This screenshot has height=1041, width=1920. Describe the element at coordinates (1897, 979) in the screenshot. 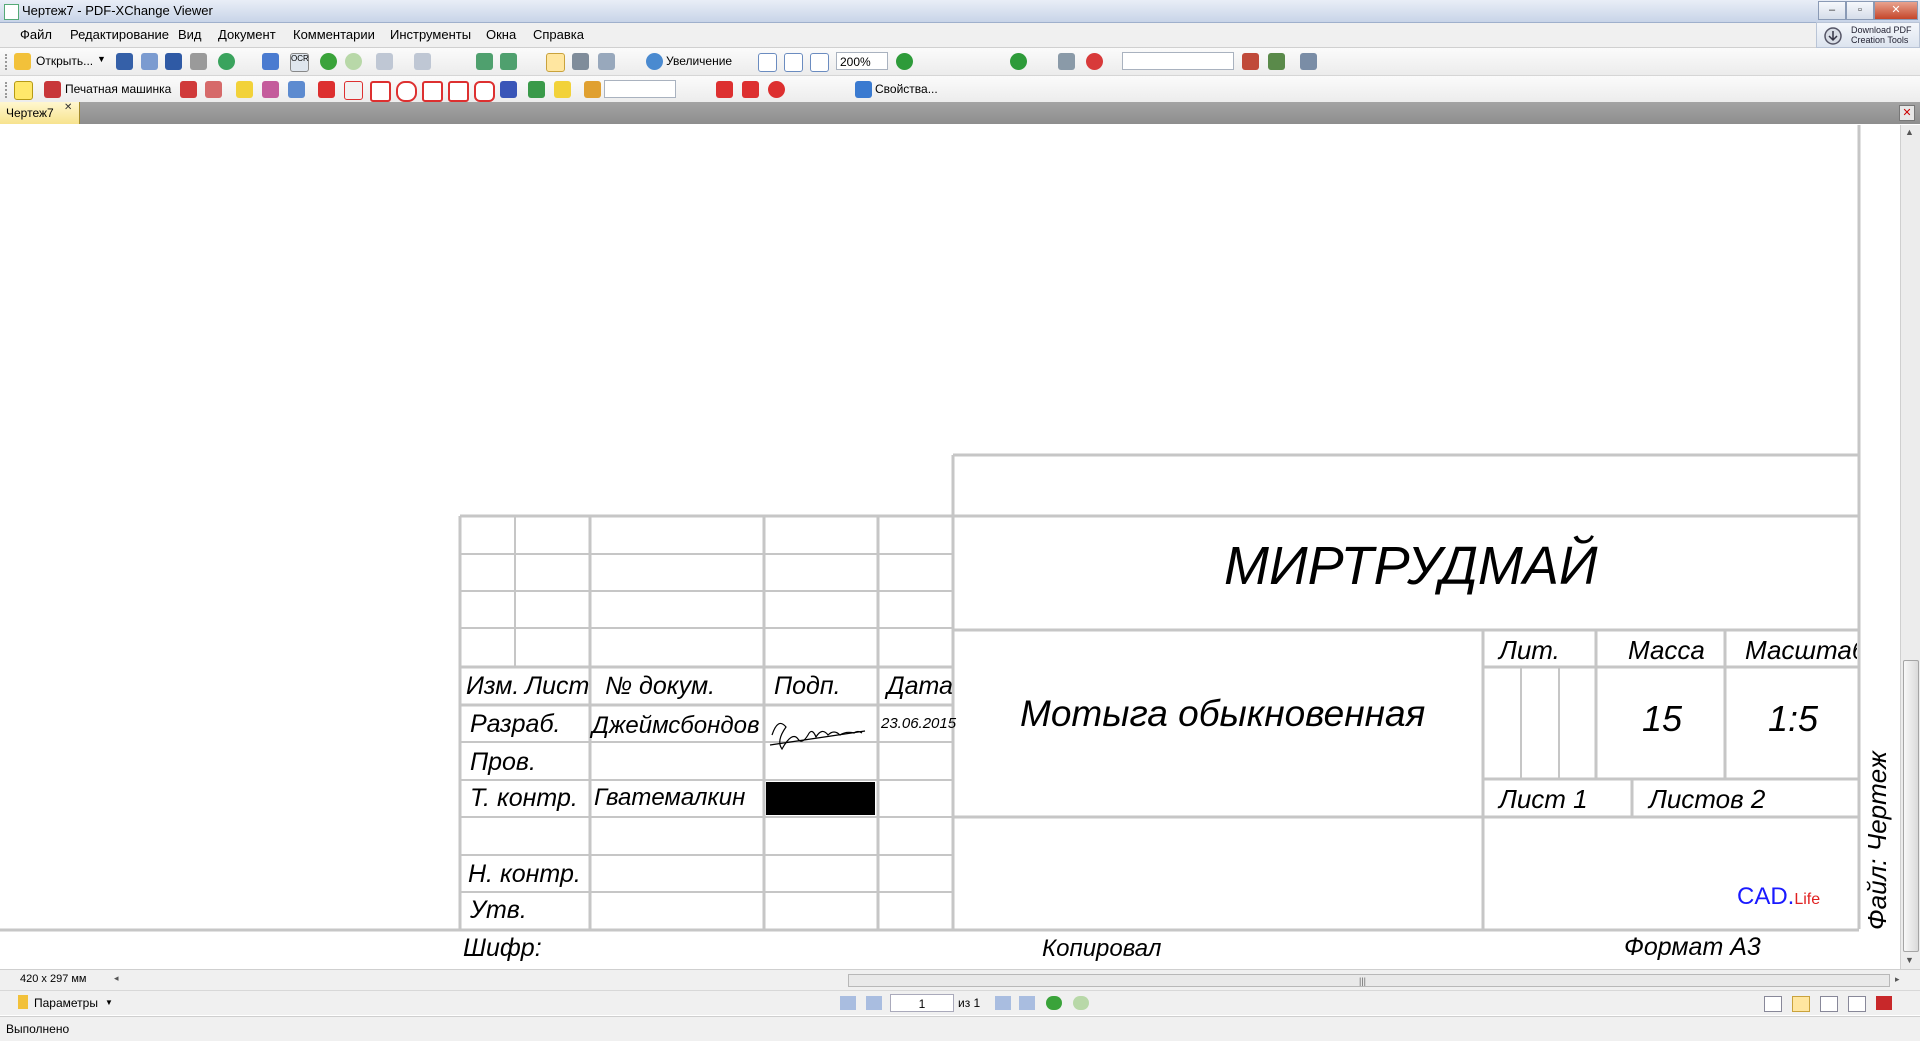

I see `hscroll-right-icon: ▸` at that location.